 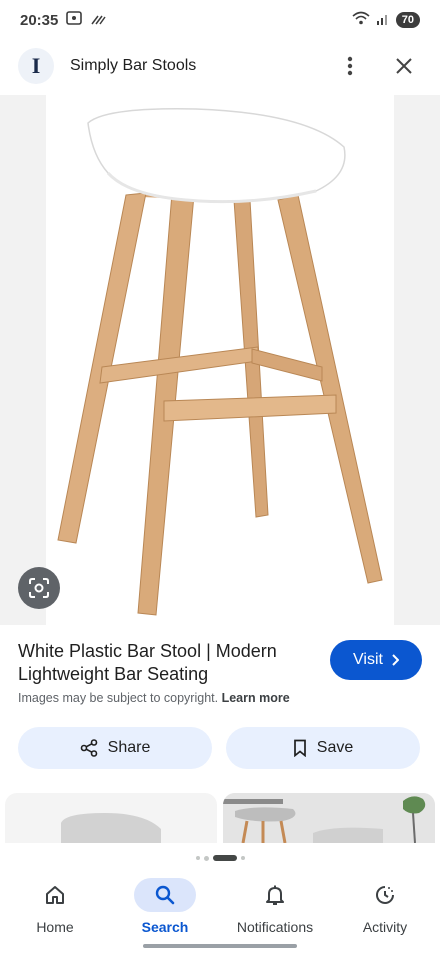 I want to click on share-button: Share, so click(x=115, y=748).